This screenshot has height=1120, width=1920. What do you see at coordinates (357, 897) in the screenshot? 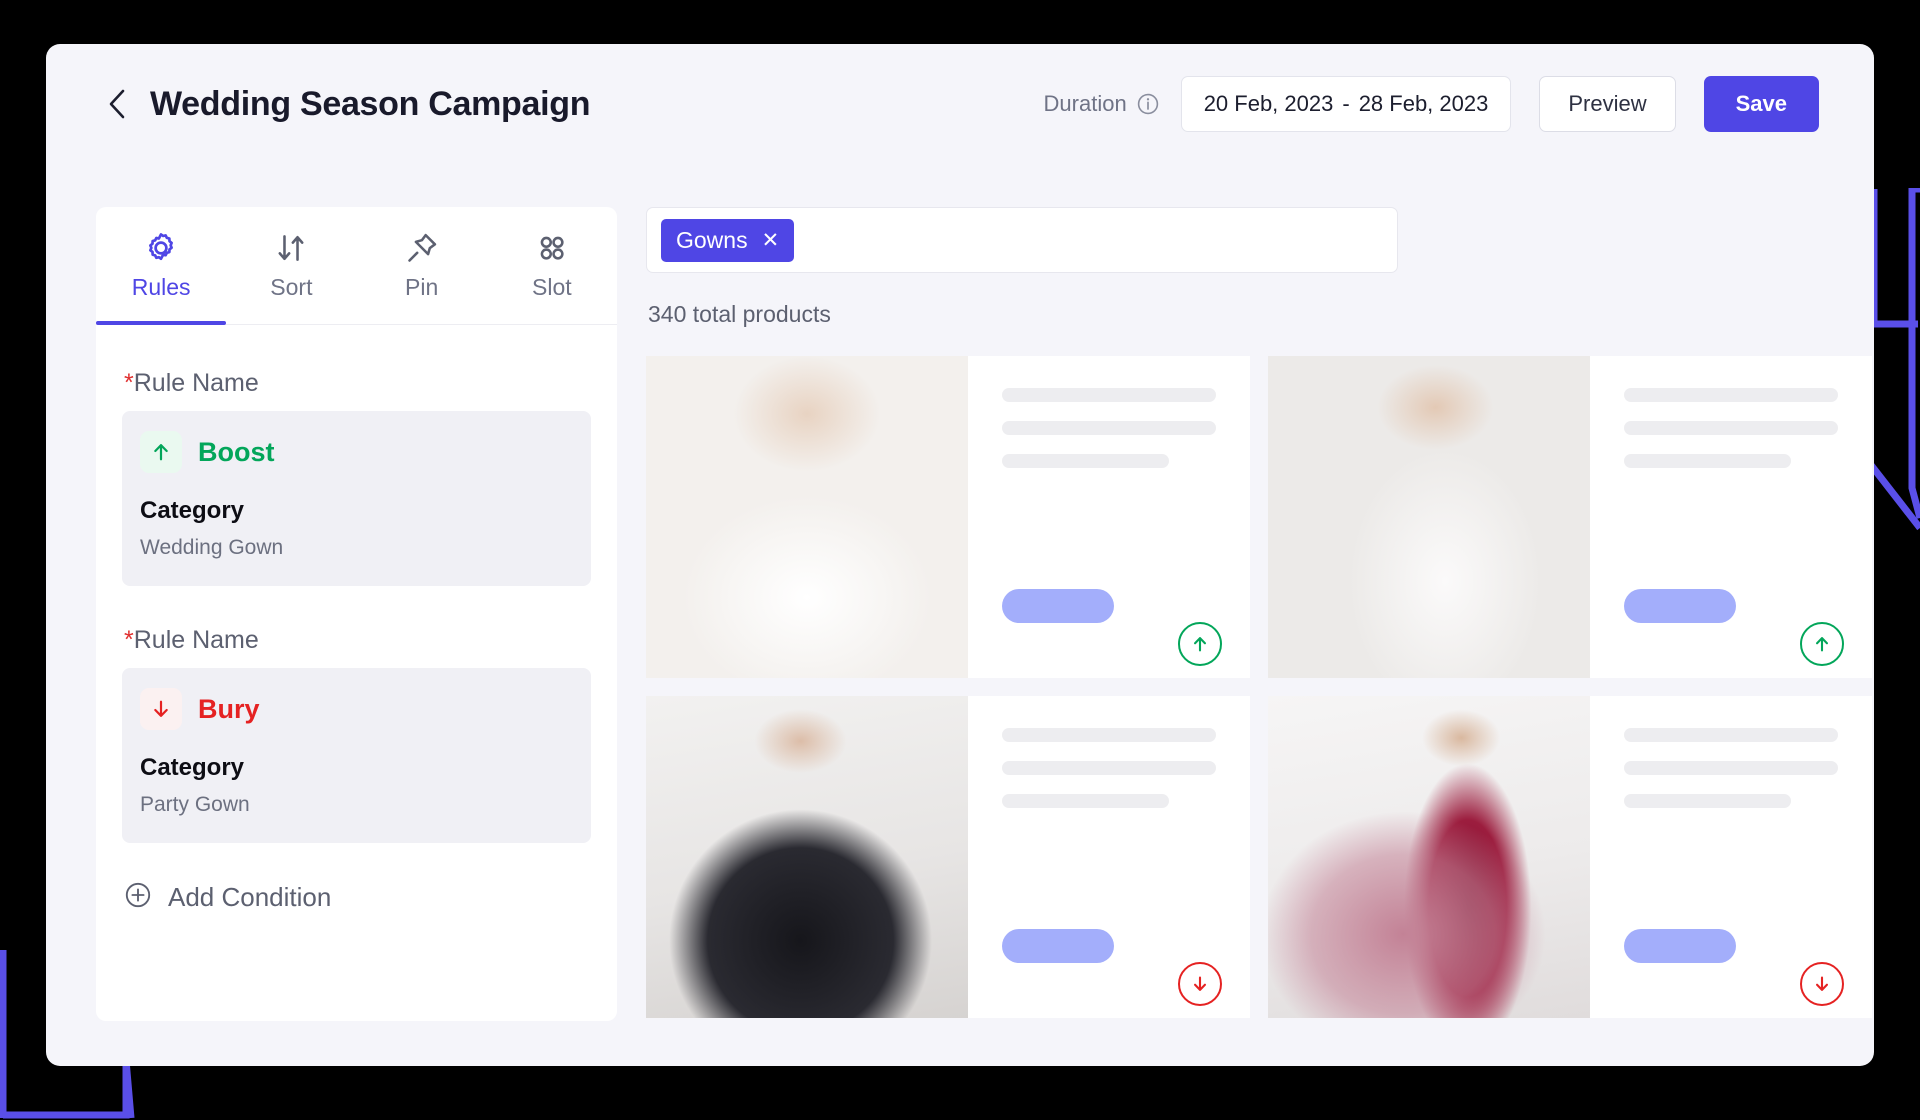
I see `add-condition-button: Add Condition` at bounding box center [357, 897].